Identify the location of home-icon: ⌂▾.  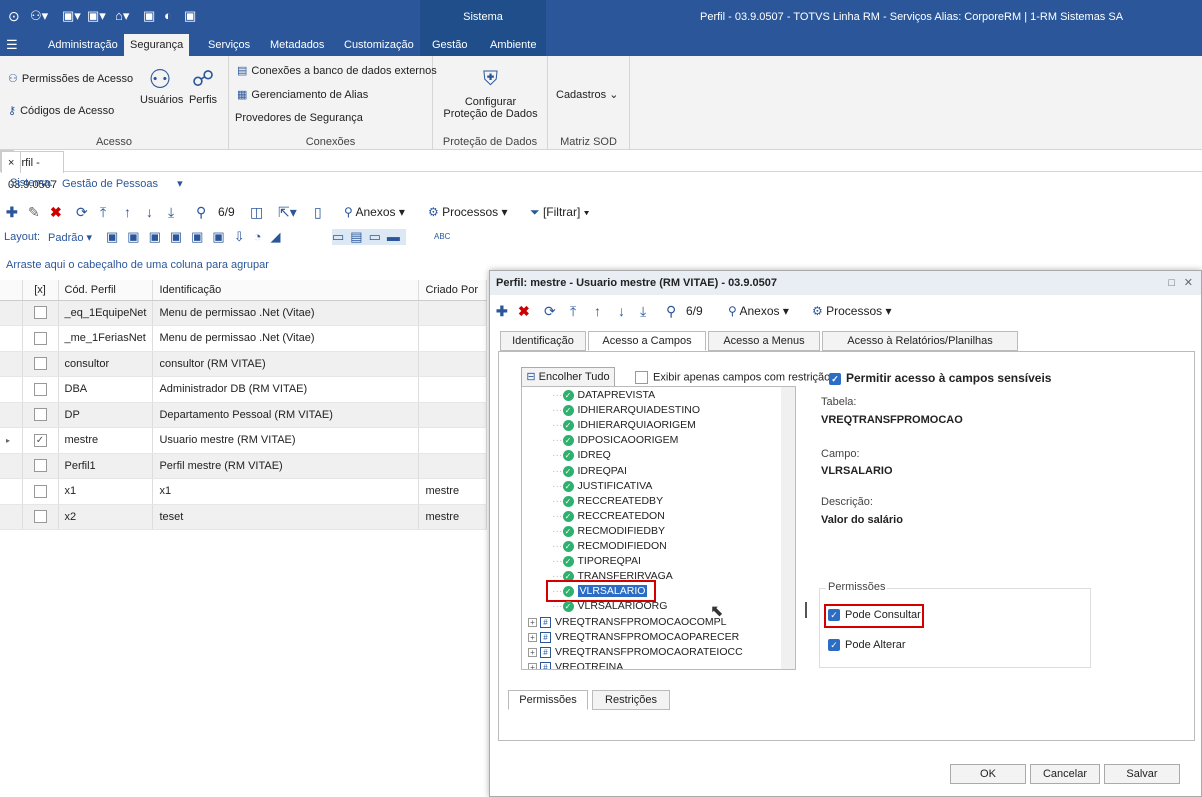
(122, 16).